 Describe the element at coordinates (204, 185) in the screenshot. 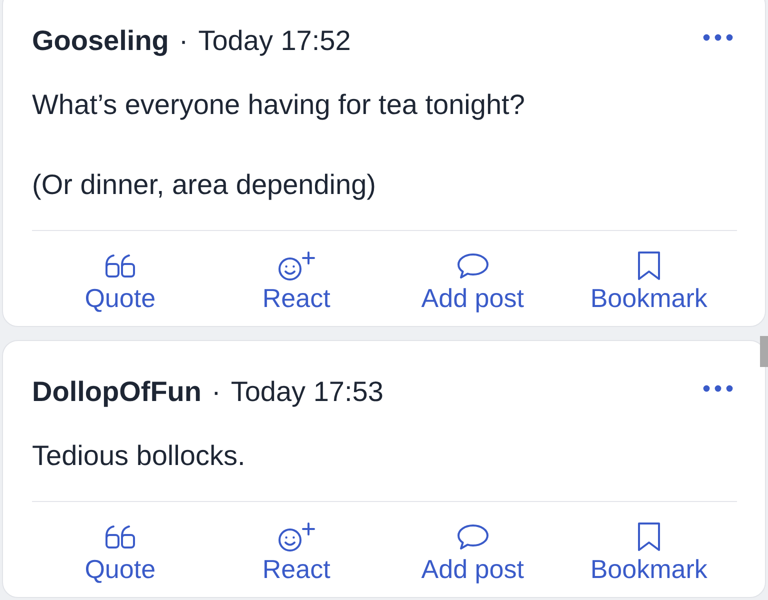

I see `post-text: (Or dinner, area depending)` at that location.